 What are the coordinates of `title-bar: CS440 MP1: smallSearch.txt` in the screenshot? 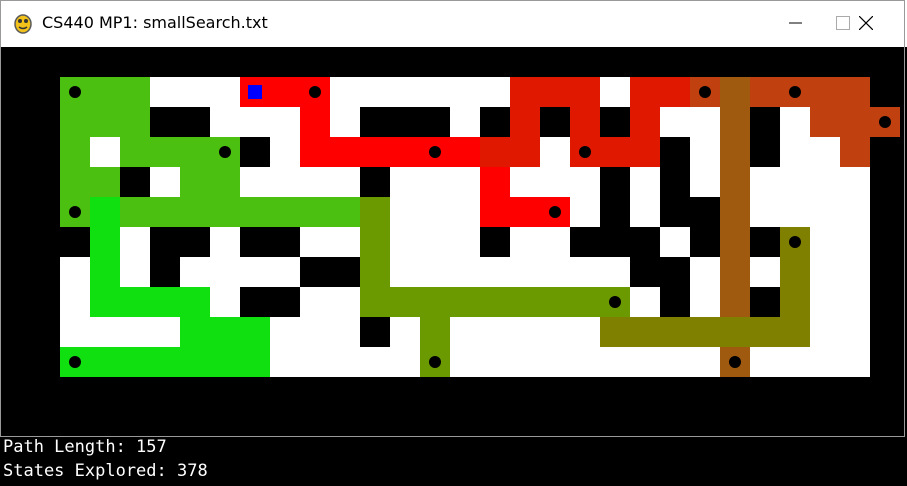 It's located at (453, 23).